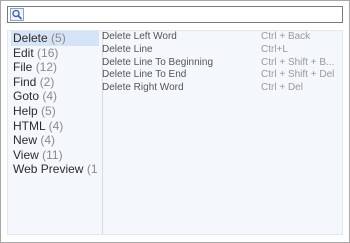 The image size is (350, 243). Describe the element at coordinates (23, 52) in the screenshot. I see `category-name: Edit` at that location.